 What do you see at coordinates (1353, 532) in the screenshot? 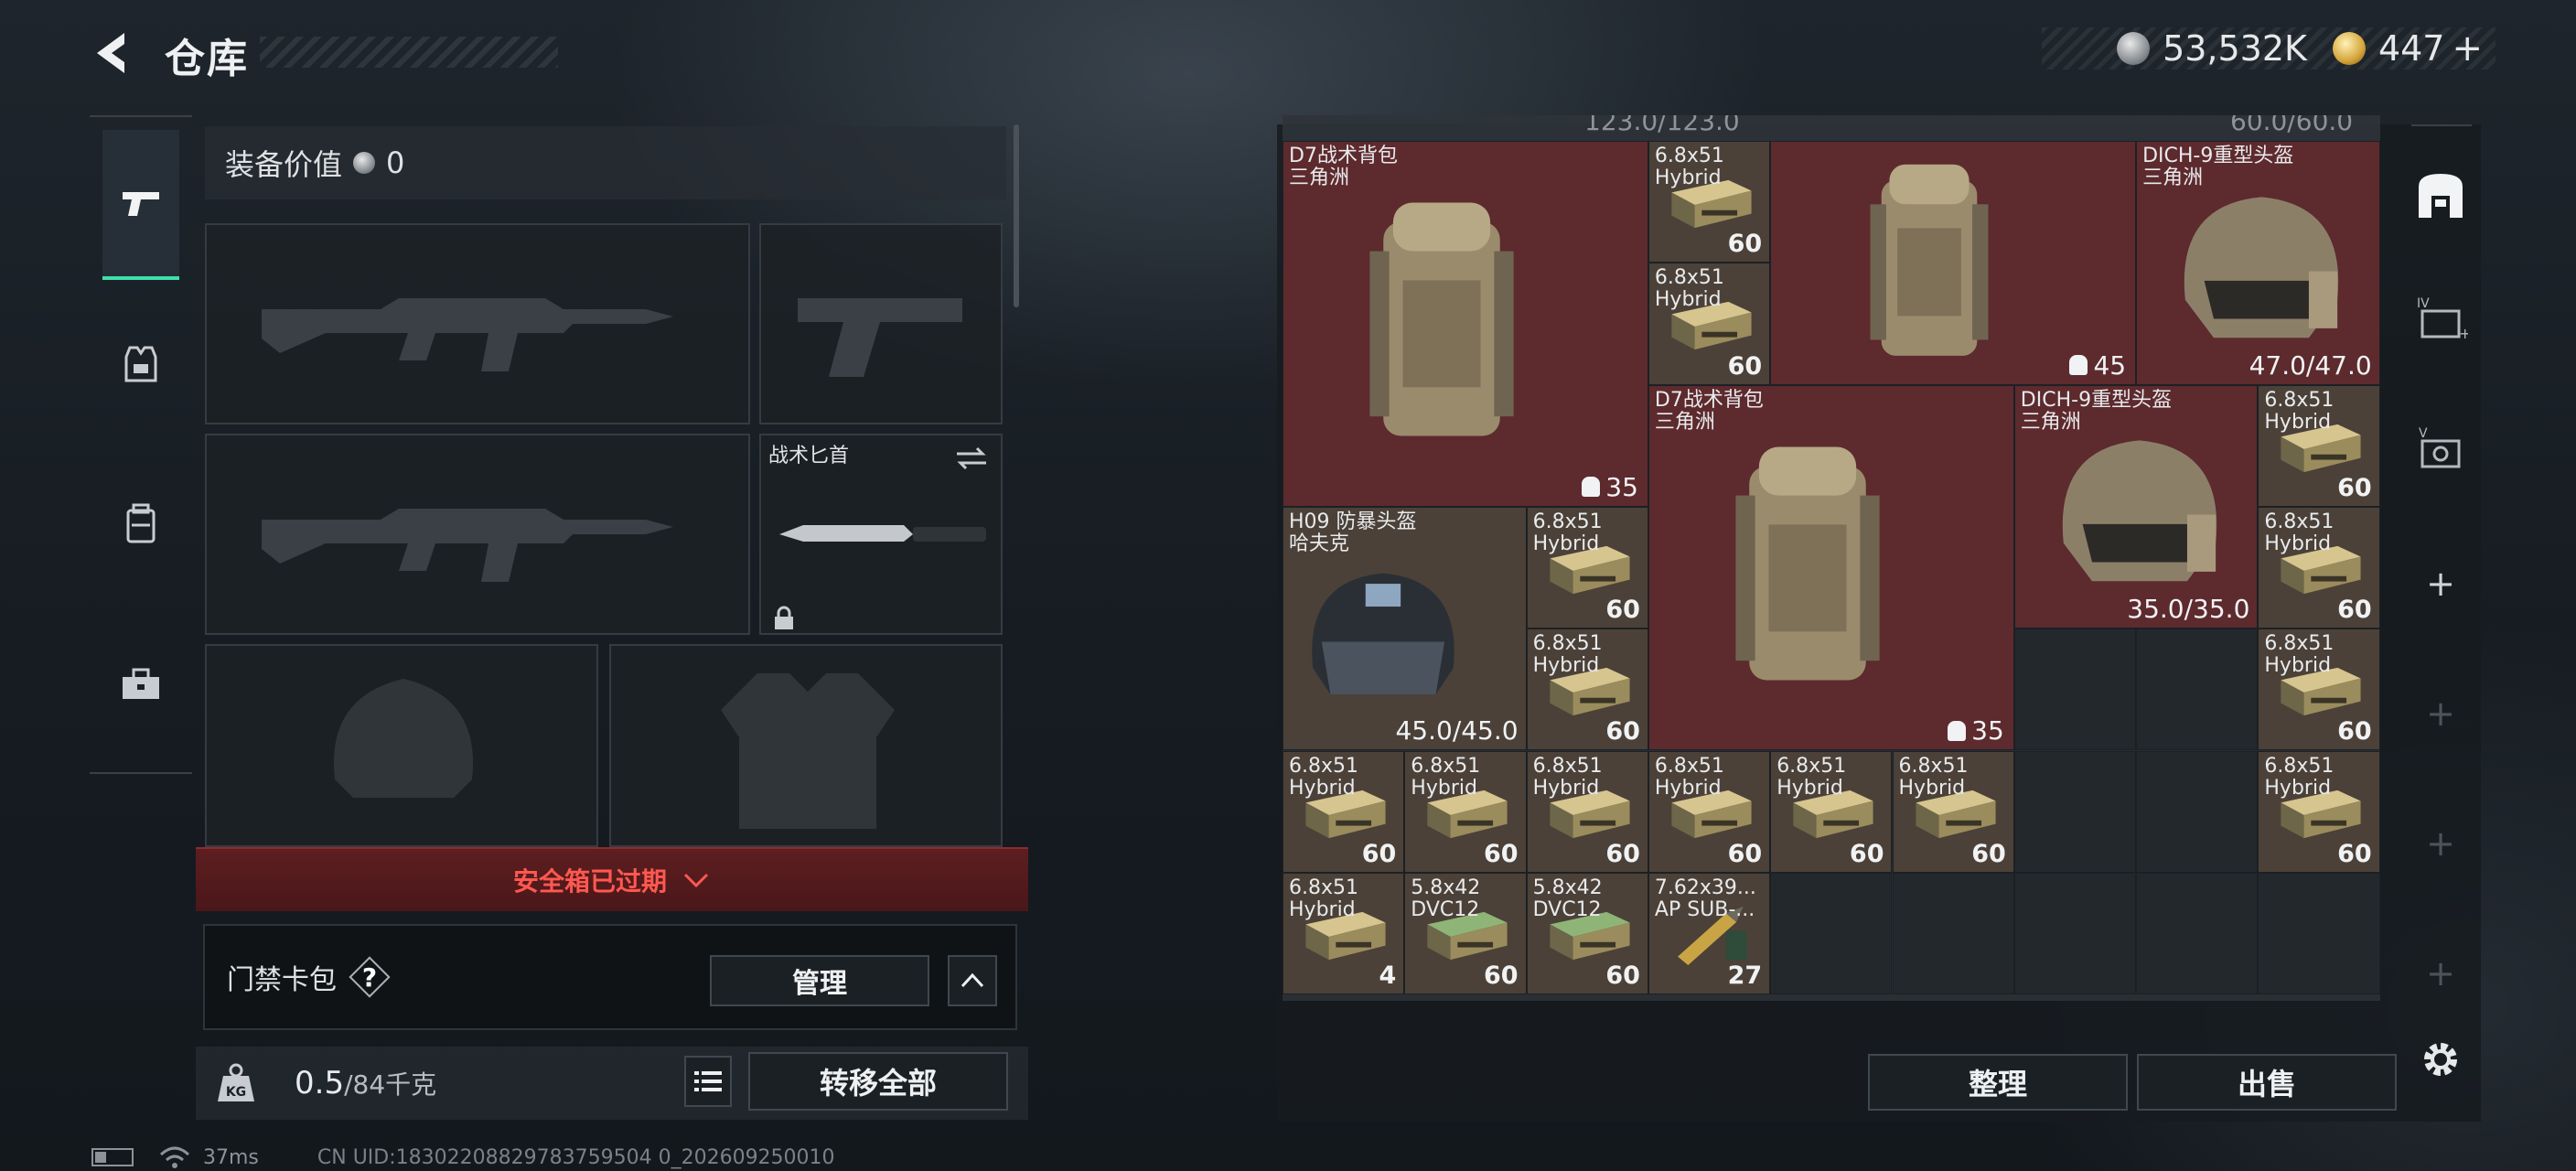
I see `item-name: H09 防暴头盔 哈夫克` at bounding box center [1353, 532].